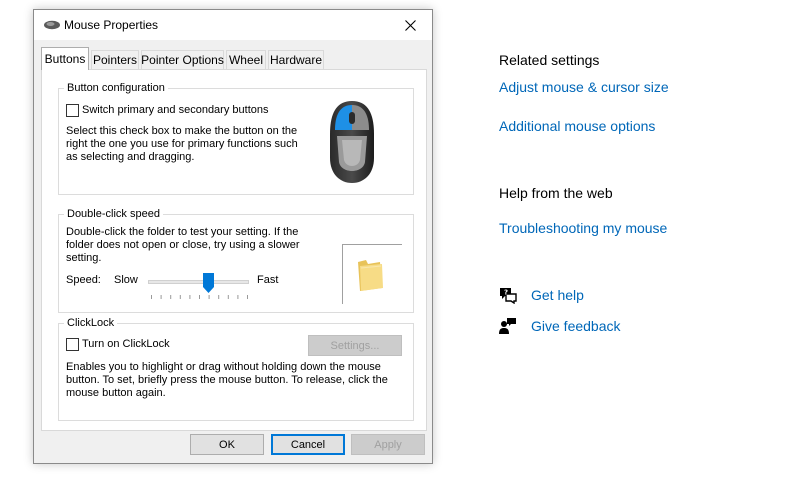 The image size is (799, 500). What do you see at coordinates (198, 282) in the screenshot?
I see `speed-slider-track` at bounding box center [198, 282].